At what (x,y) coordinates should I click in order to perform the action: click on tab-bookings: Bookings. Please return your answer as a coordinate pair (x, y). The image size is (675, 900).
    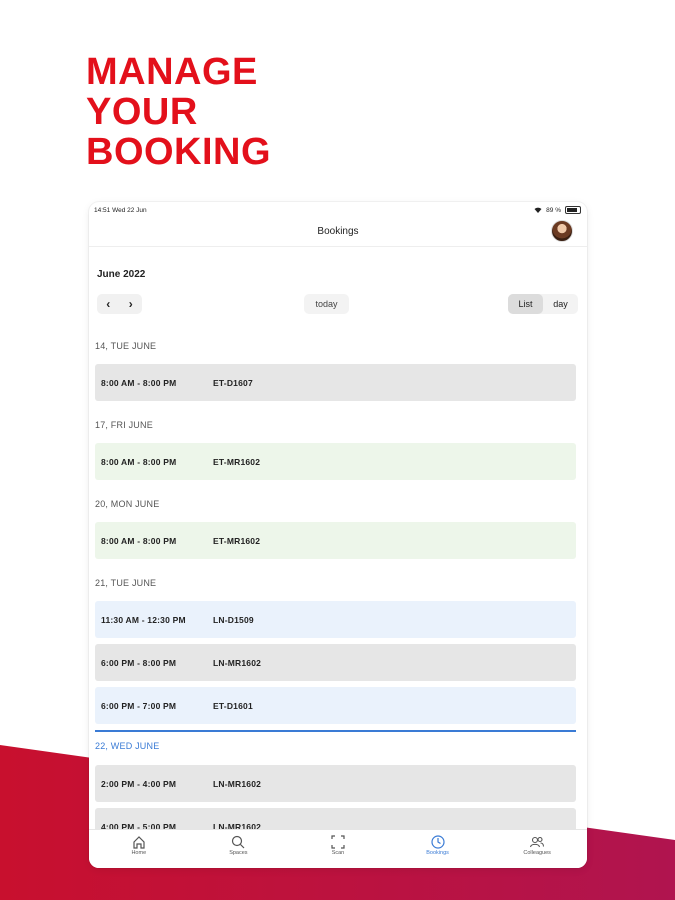
    Looking at the image, I should click on (438, 849).